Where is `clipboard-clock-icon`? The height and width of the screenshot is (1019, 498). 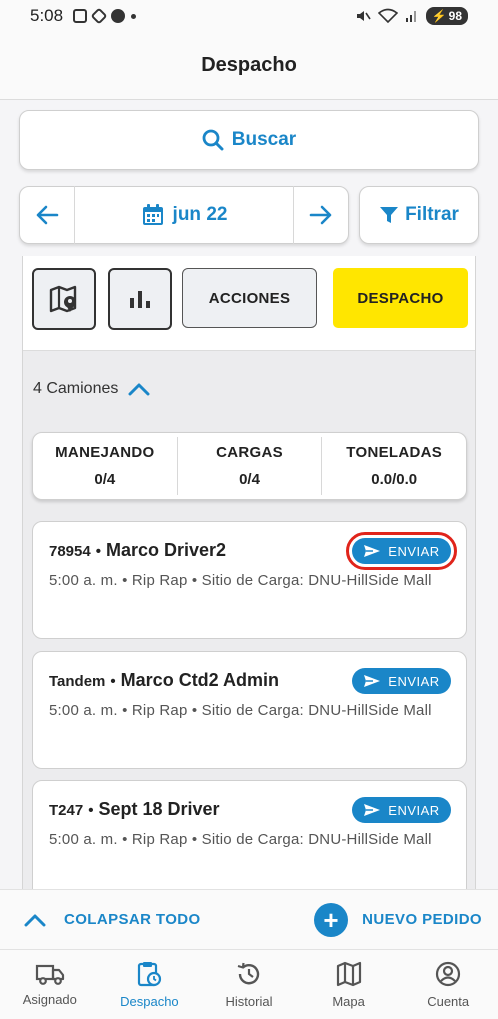
clipboard-clock-icon is located at coordinates (150, 974).